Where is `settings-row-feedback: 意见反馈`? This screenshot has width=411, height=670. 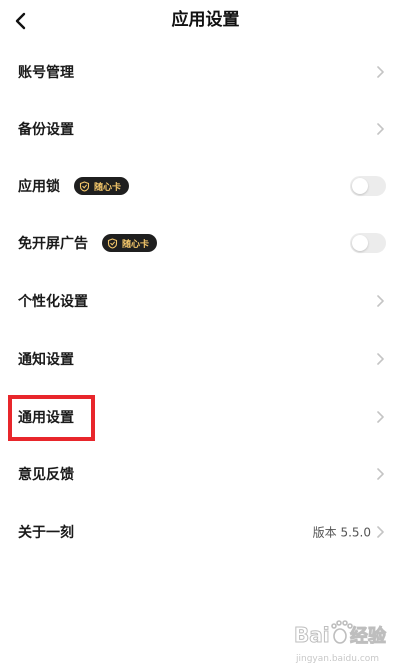 settings-row-feedback: 意见反馈 is located at coordinates (205, 474).